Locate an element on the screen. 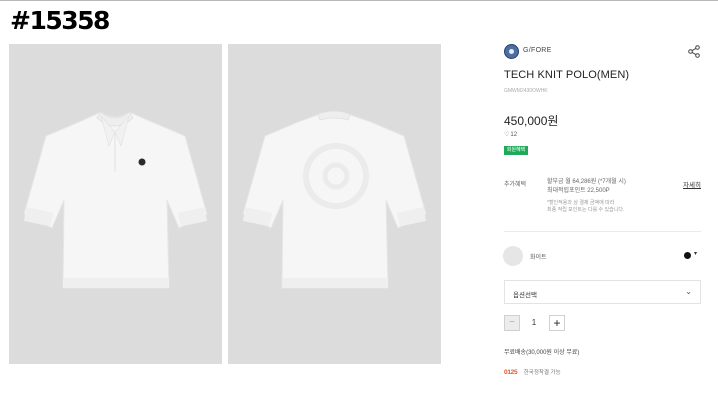 The image size is (718, 408). selected-color-dot is located at coordinates (687, 255).